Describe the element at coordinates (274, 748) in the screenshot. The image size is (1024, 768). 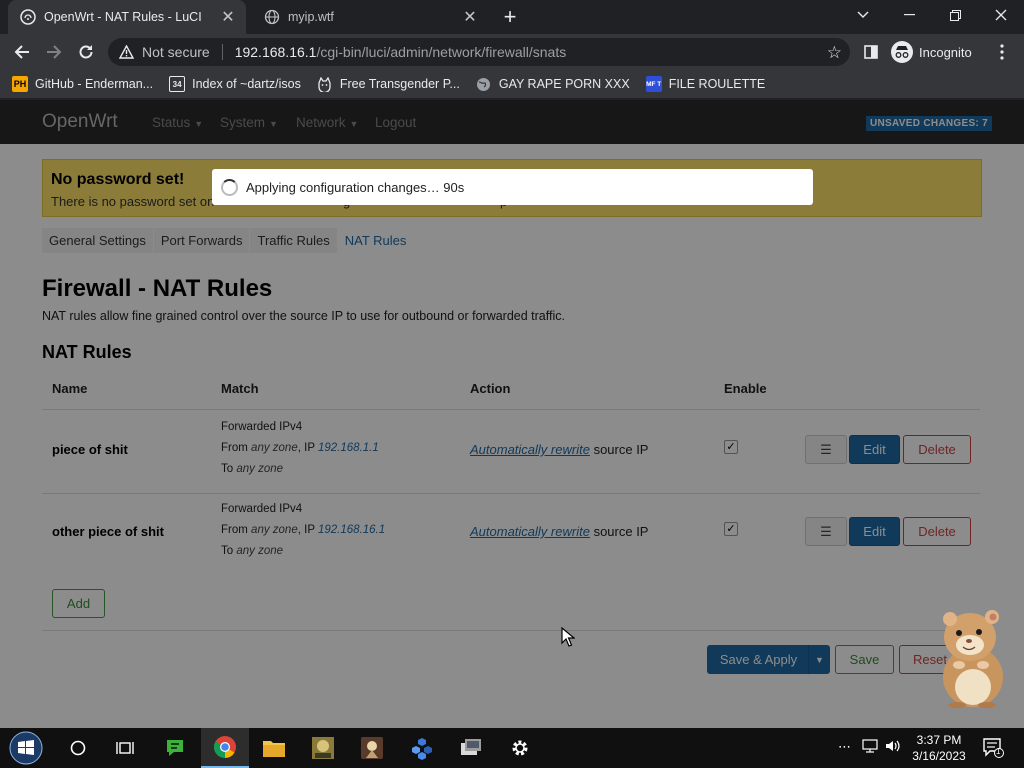
I see `file-explorer-icon` at that location.